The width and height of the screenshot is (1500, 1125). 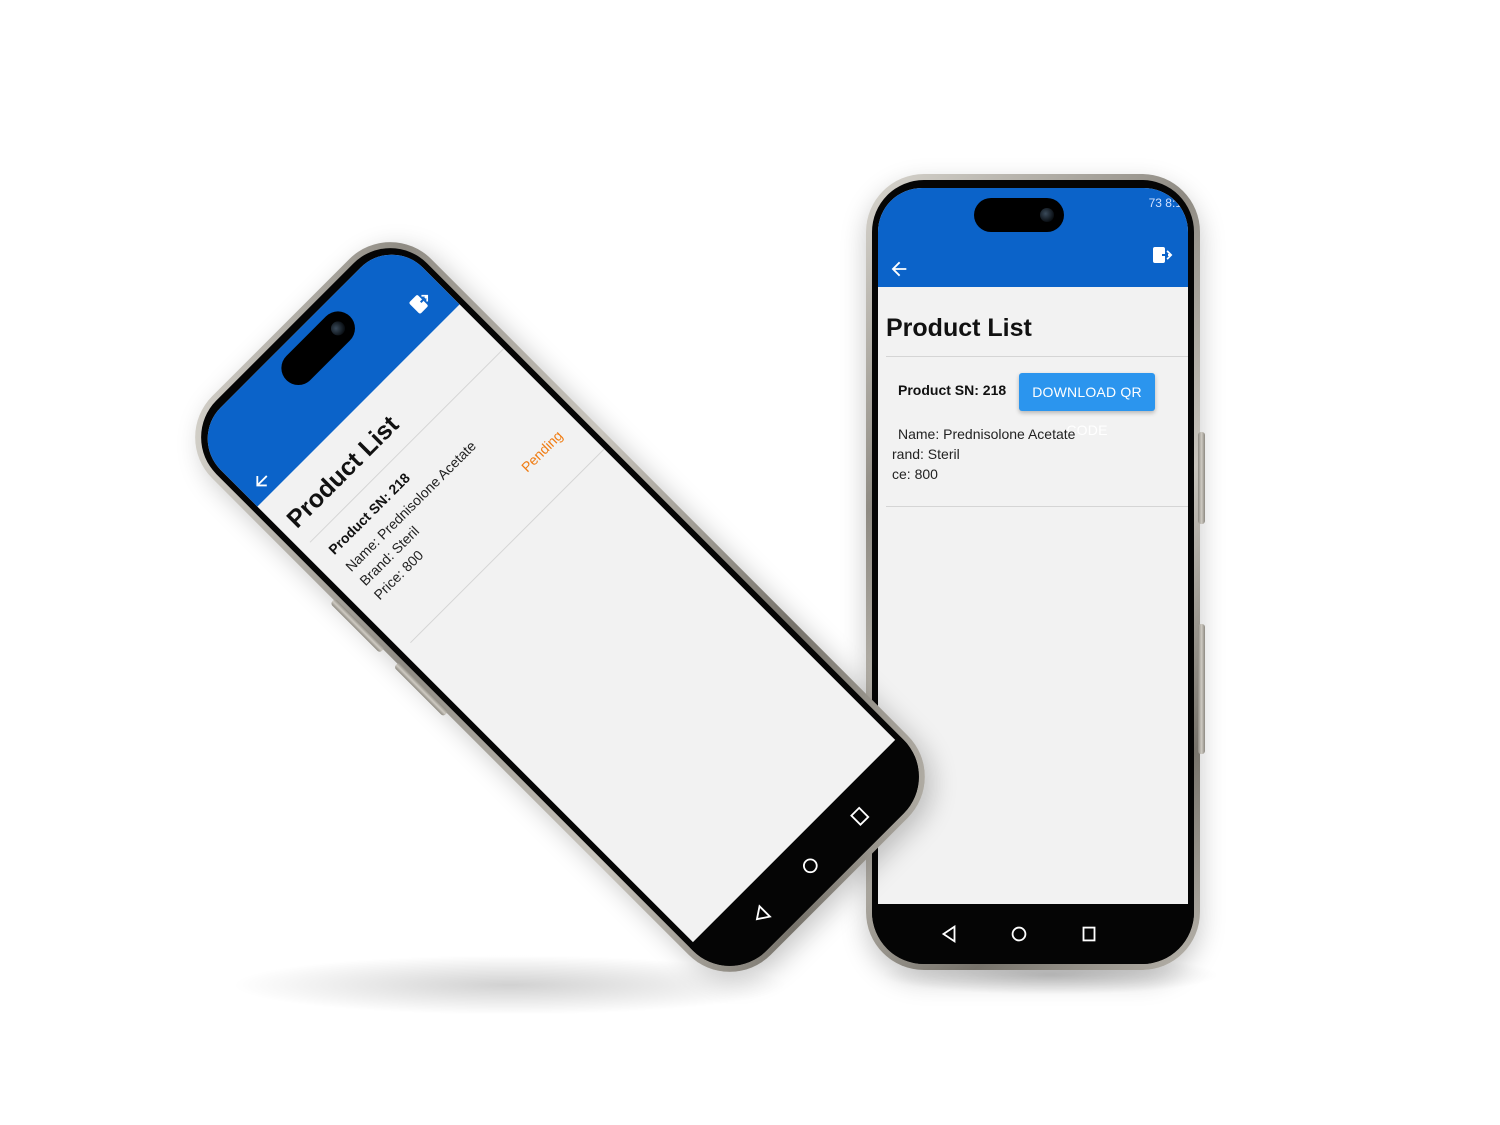 What do you see at coordinates (1201, 478) in the screenshot?
I see `power-button` at bounding box center [1201, 478].